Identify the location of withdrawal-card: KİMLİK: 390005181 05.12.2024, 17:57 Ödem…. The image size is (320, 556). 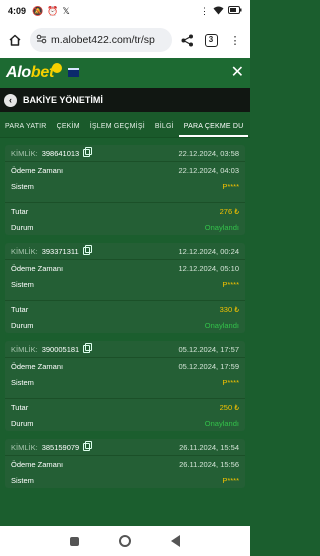
(125, 386).